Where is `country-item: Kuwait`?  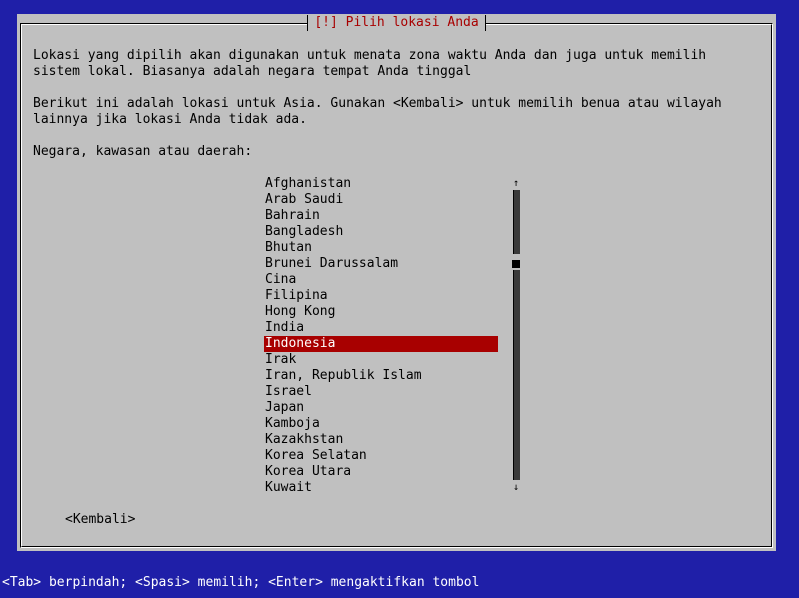
country-item: Kuwait is located at coordinates (381, 488).